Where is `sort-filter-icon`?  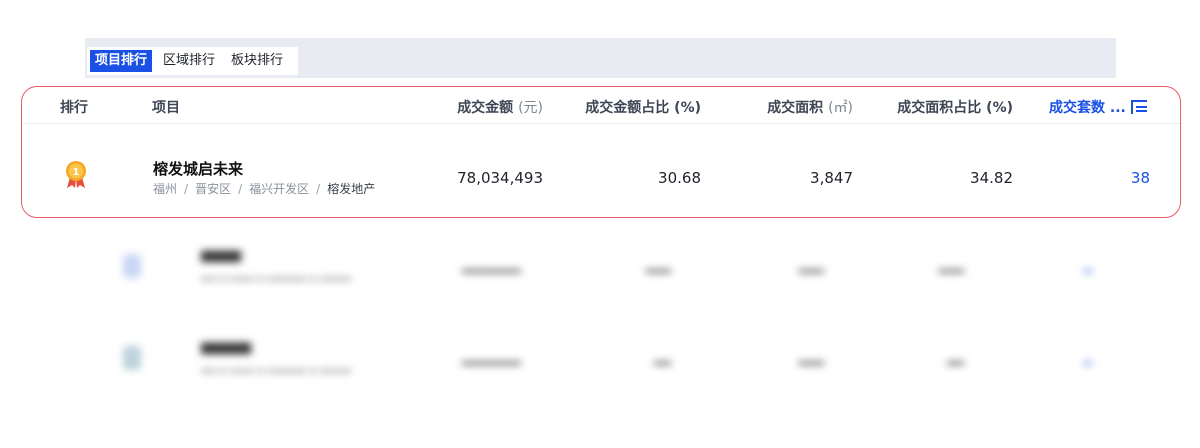 sort-filter-icon is located at coordinates (1138, 107).